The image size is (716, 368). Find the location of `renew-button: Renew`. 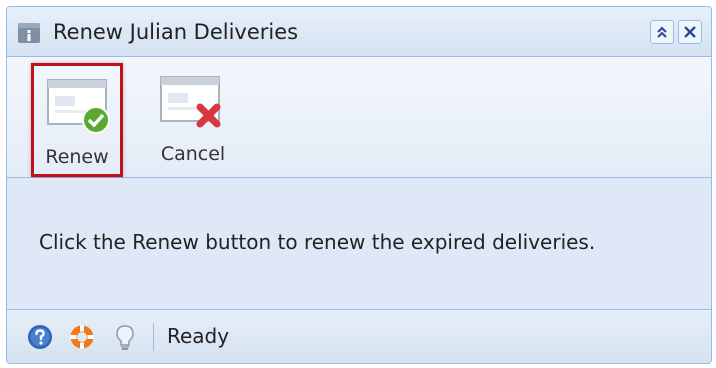

renew-button: Renew is located at coordinates (77, 120).